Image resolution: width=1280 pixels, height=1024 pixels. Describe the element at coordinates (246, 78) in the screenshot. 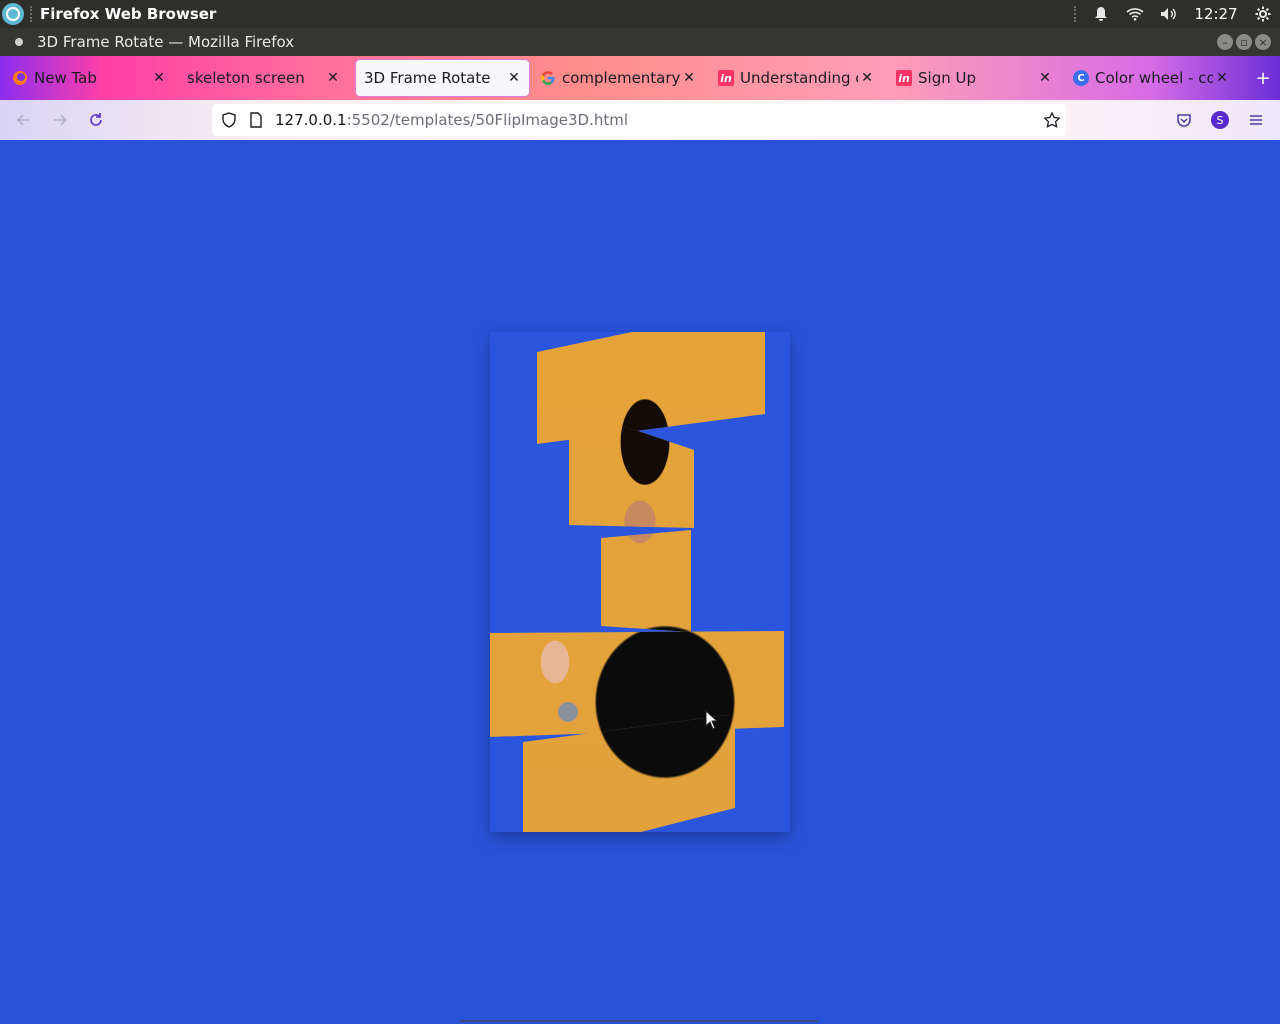

I see `tab-label: skeleton screen` at that location.